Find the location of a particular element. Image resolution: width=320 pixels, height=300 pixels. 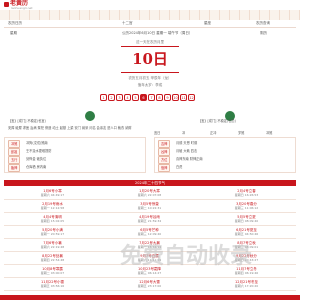

taisui-line: 值年太岁：李成 is located at coordinates (150, 85).